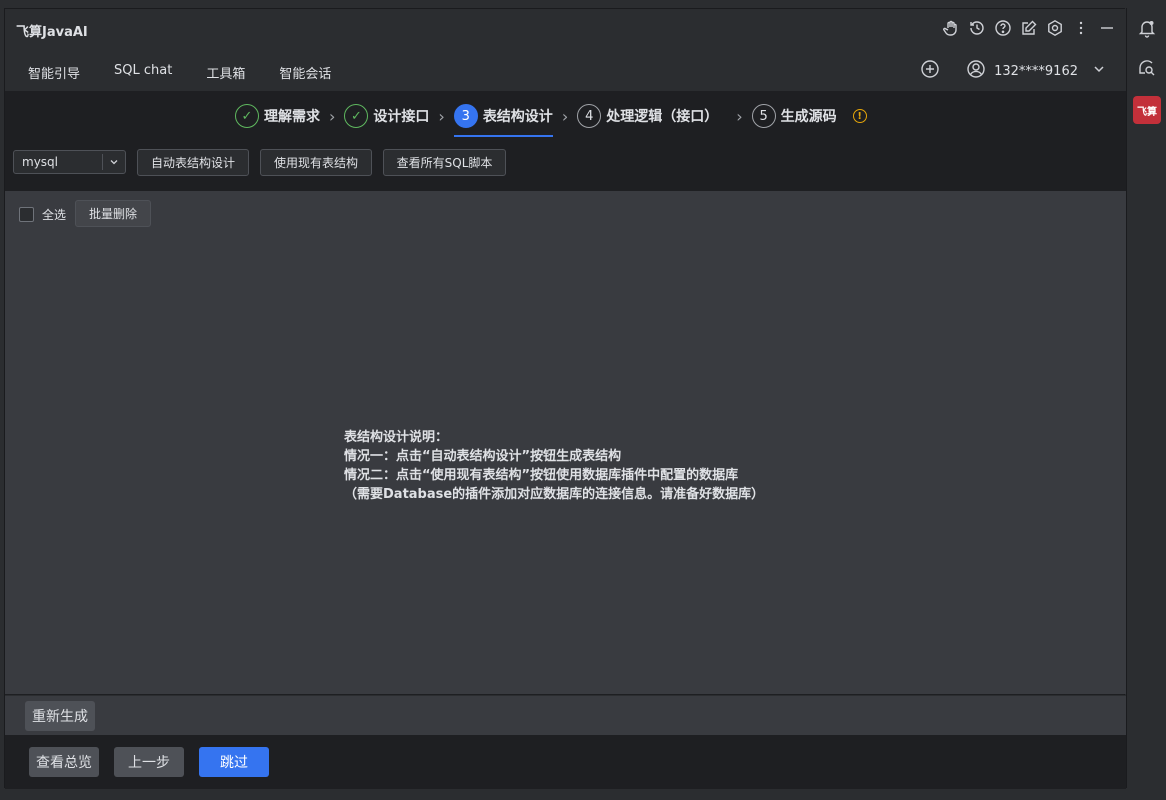 The image size is (1166, 800). What do you see at coordinates (565, 762) in the screenshot?
I see `footer: 查看总览 上一步 跳过` at bounding box center [565, 762].